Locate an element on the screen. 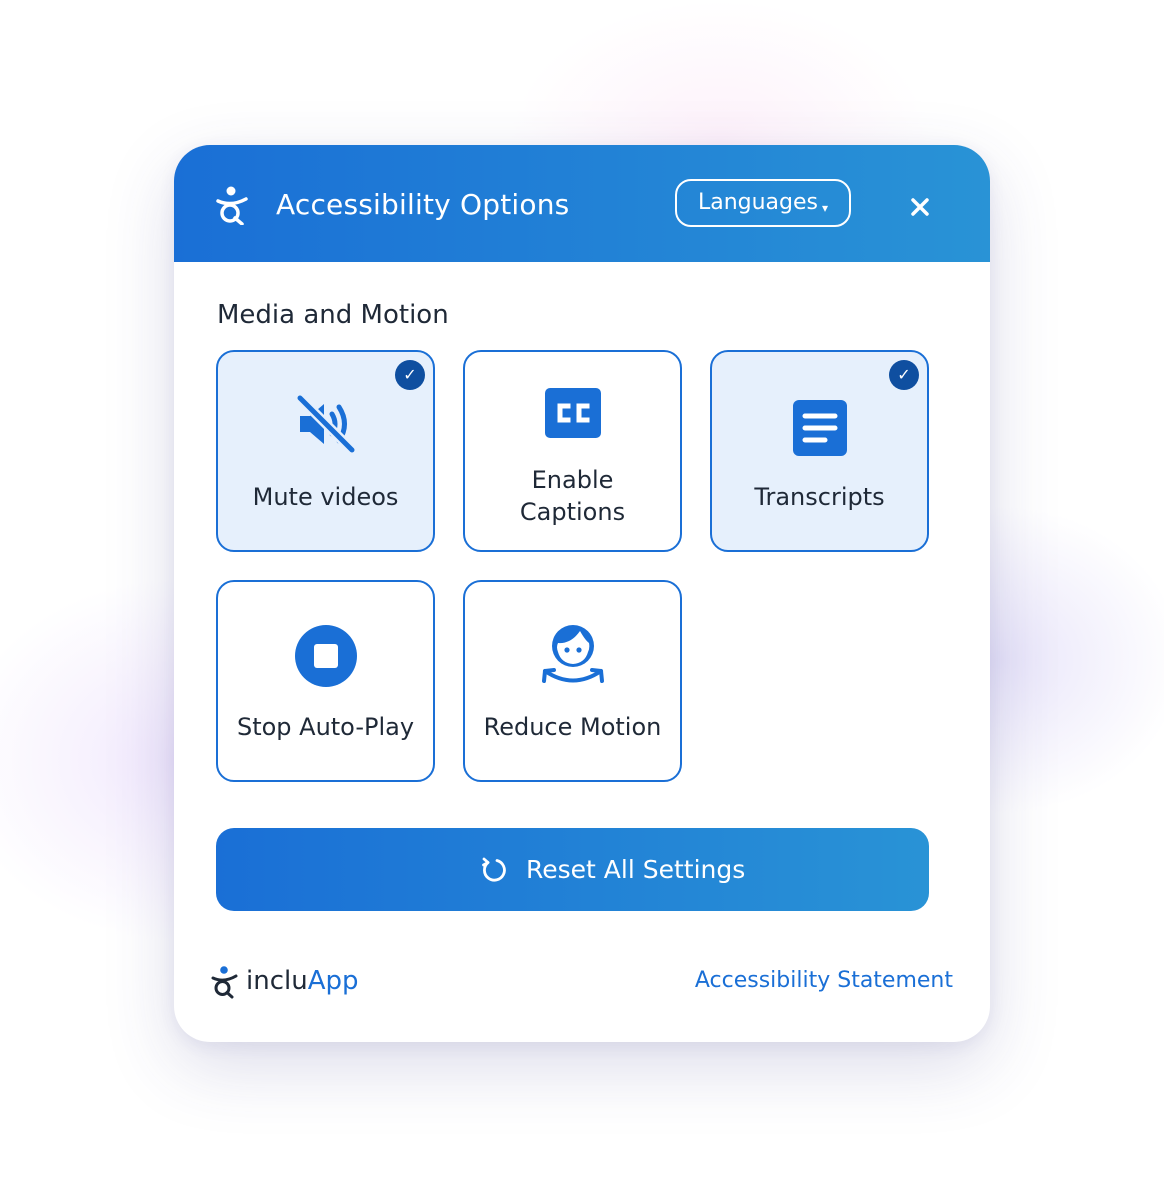 The width and height of the screenshot is (1164, 1186). brand-suffix: App is located at coordinates (333, 981).